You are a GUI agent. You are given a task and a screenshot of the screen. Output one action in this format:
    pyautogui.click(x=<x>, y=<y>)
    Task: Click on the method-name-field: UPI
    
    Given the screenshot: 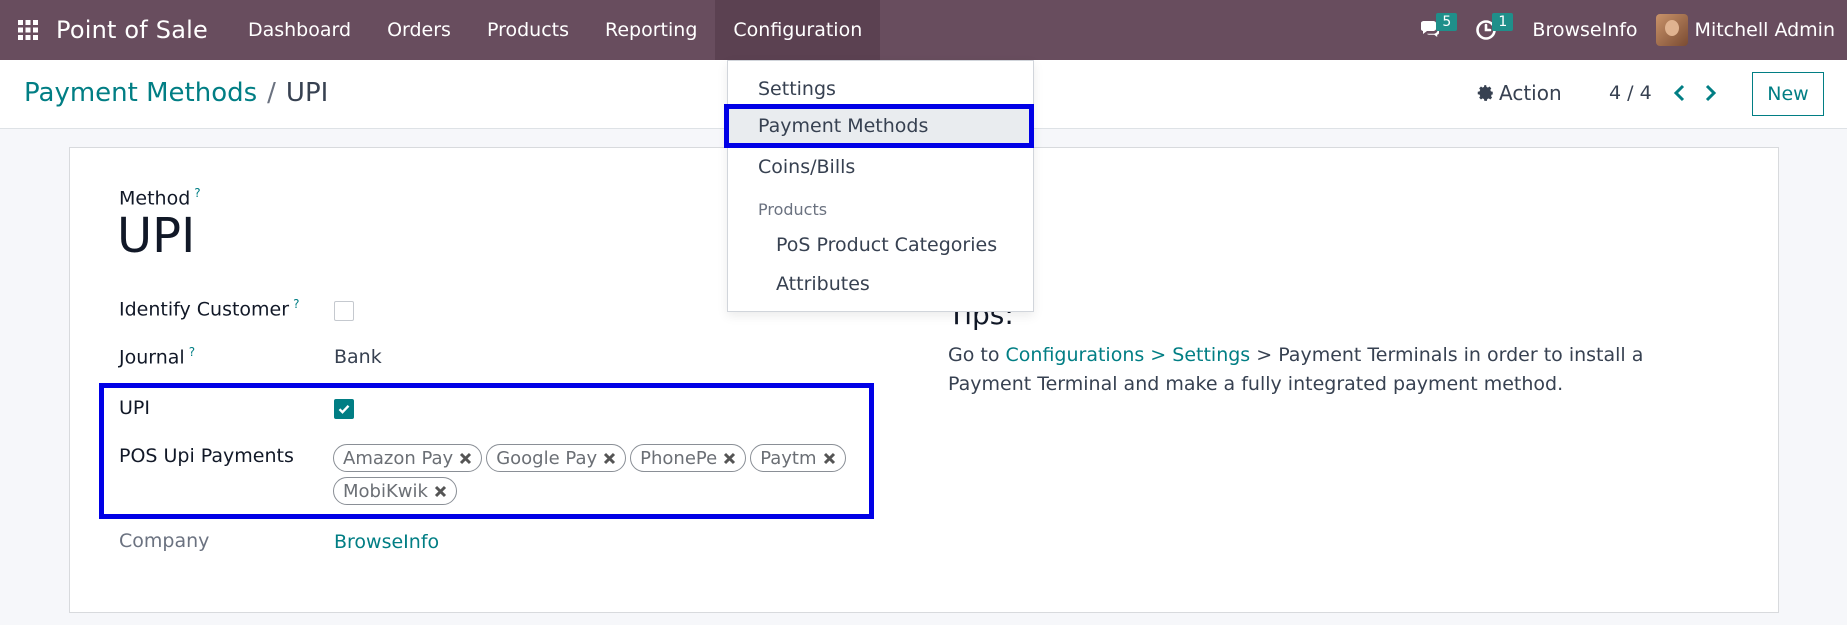 What is the action you would take?
    pyautogui.click(x=156, y=236)
    